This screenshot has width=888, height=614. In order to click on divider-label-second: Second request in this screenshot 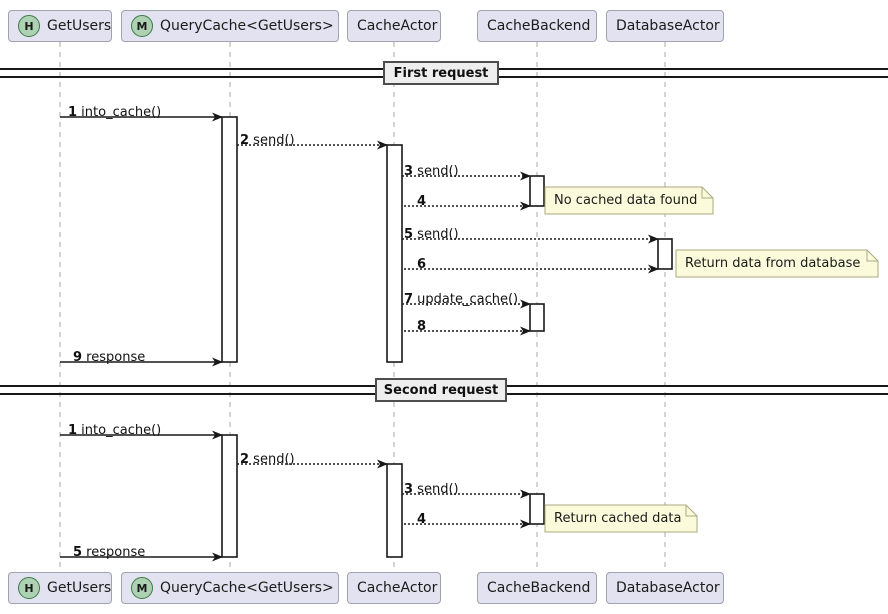, I will do `click(441, 390)`.